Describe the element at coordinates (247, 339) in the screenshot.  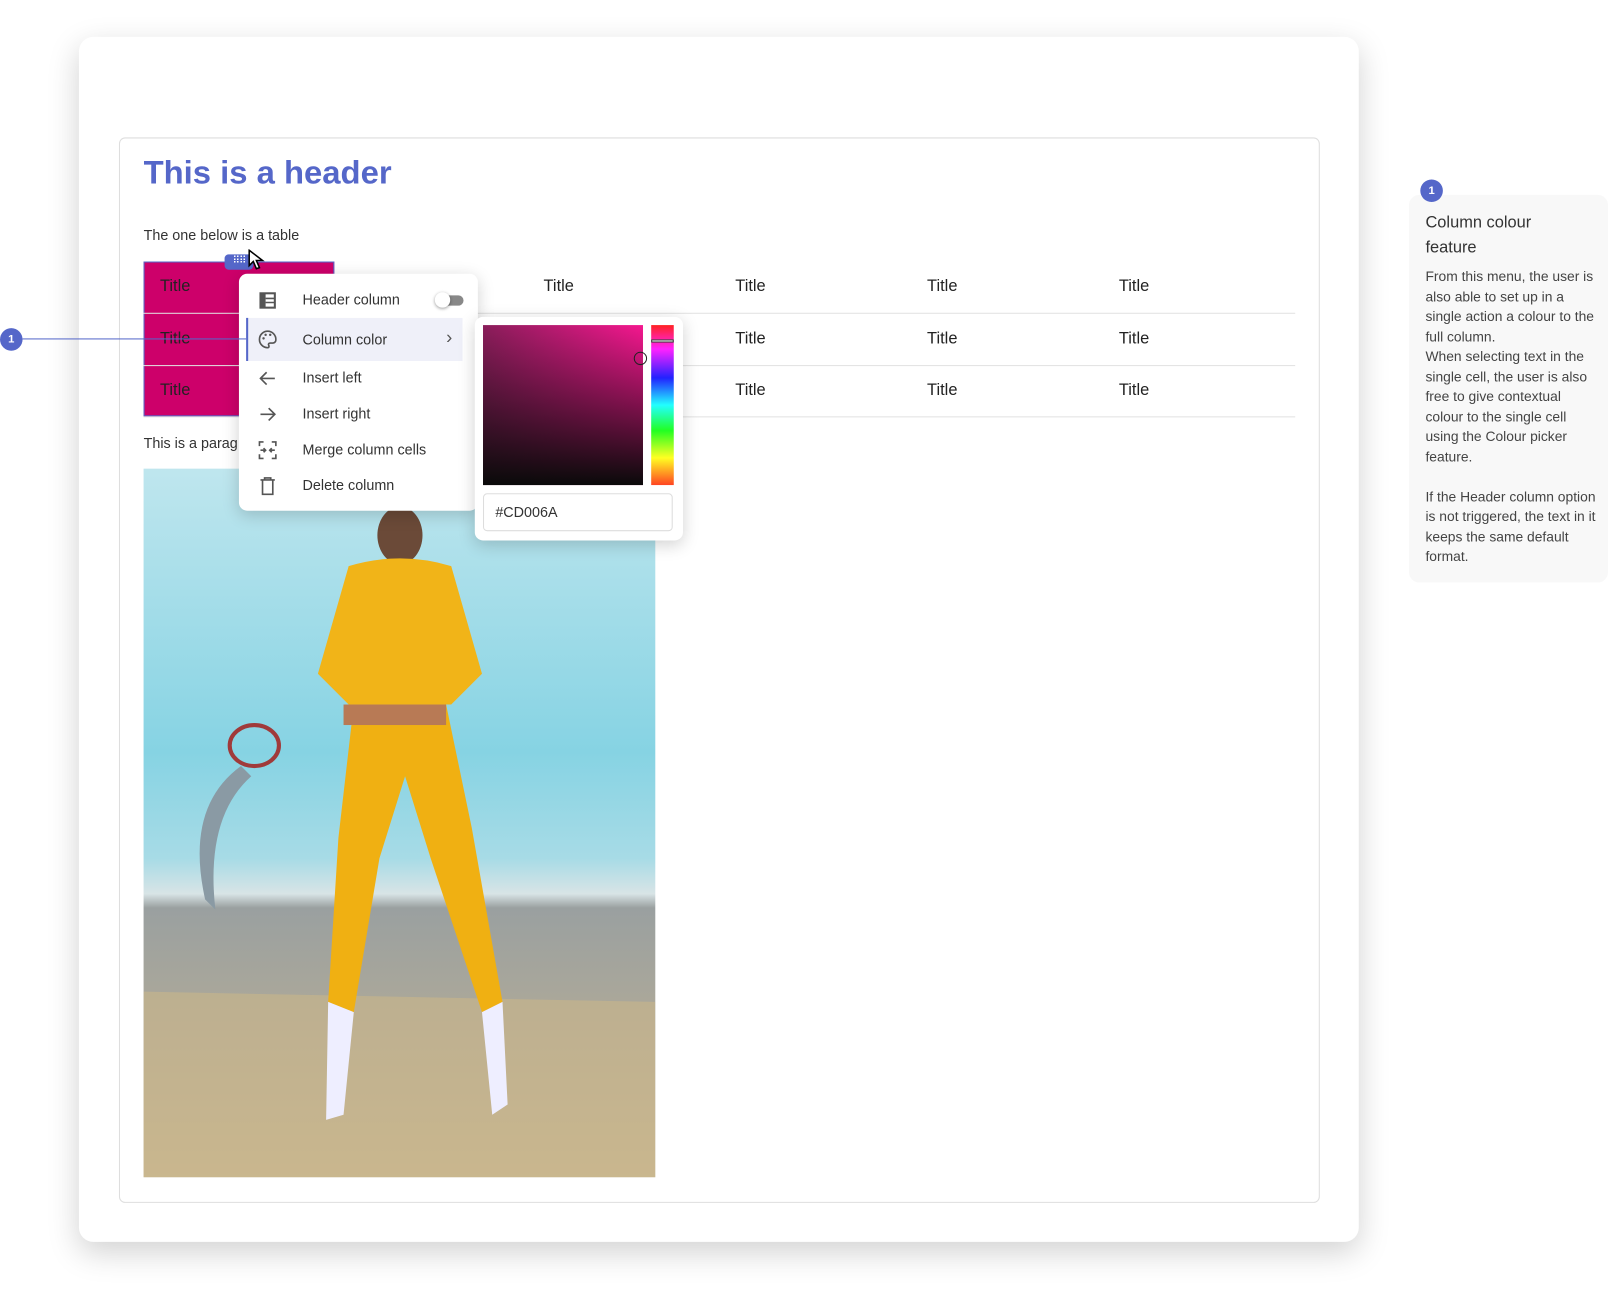
I see `active-item-indicator` at that location.